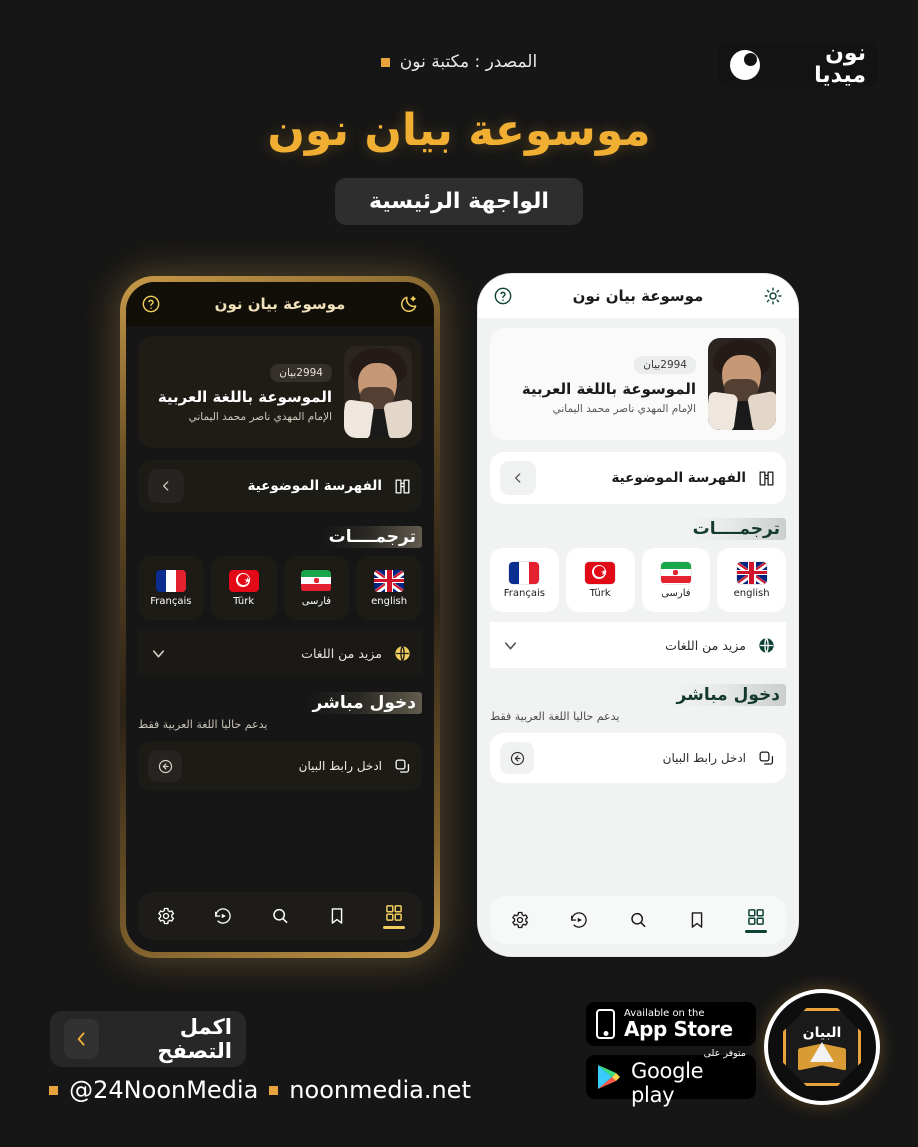 This screenshot has height=1147, width=918. Describe the element at coordinates (468, 62) in the screenshot. I see `source-credit-label: المصدر : مكتبة نون` at that location.